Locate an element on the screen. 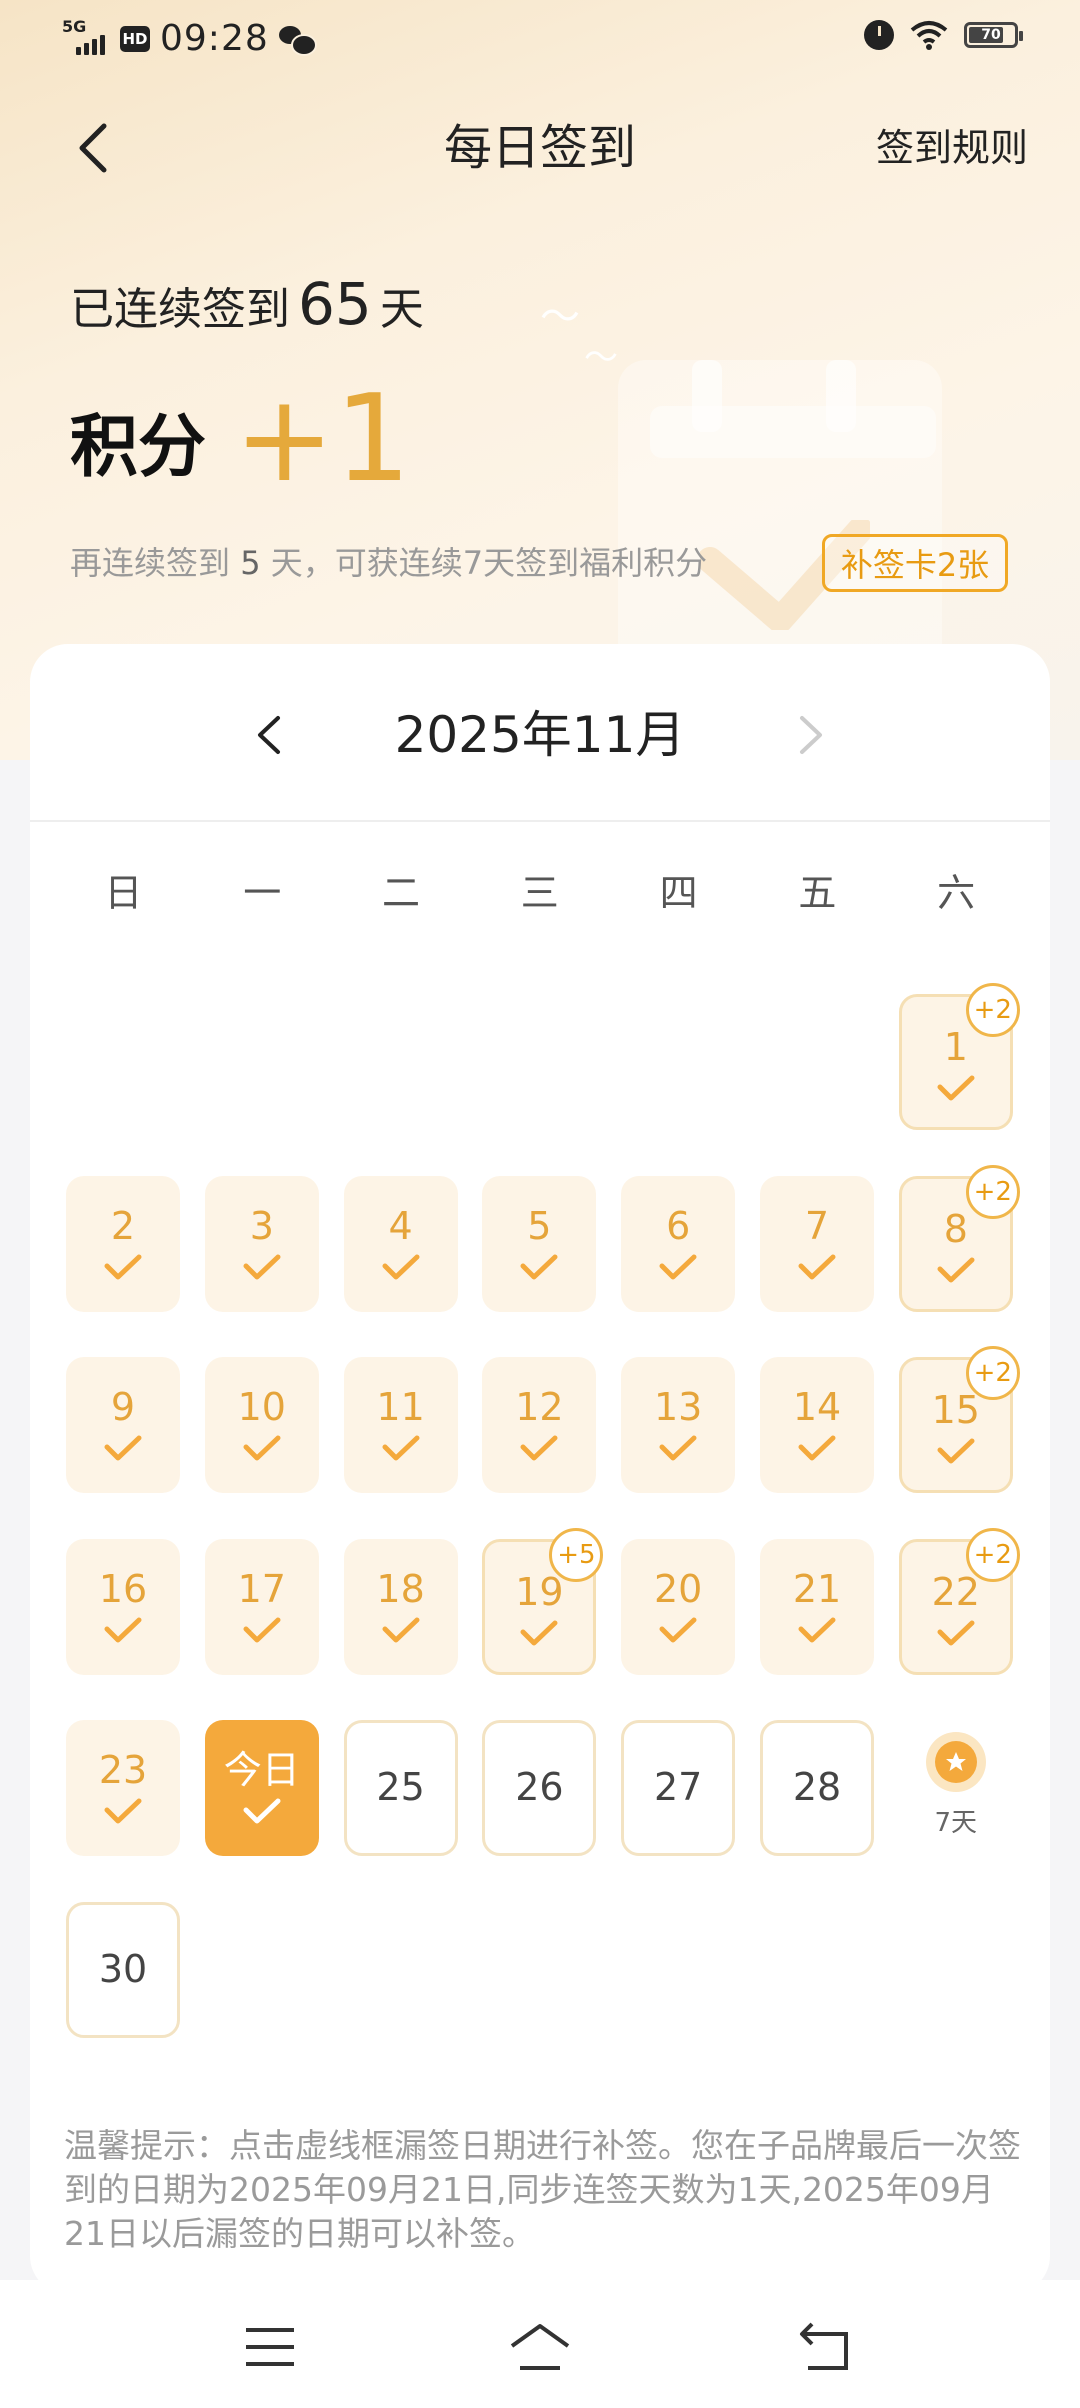 The height and width of the screenshot is (2408, 1080). day-cell: 11 is located at coordinates (400, 1425).